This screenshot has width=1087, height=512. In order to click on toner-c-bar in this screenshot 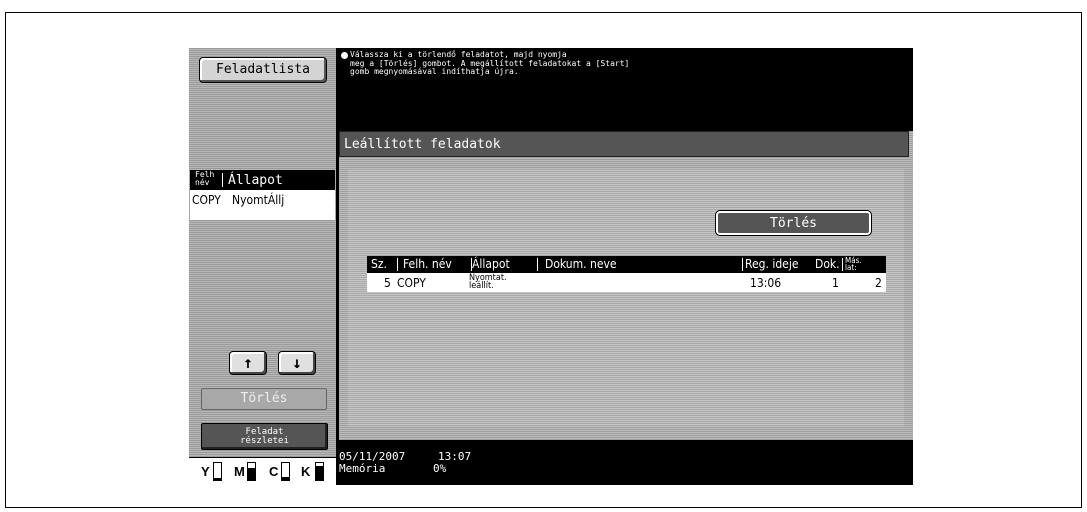, I will do `click(285, 471)`.